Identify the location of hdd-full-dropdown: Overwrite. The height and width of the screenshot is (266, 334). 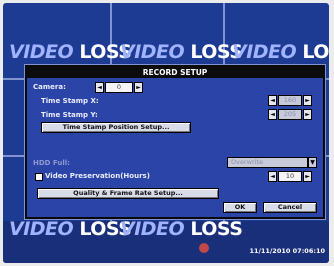
(267, 162).